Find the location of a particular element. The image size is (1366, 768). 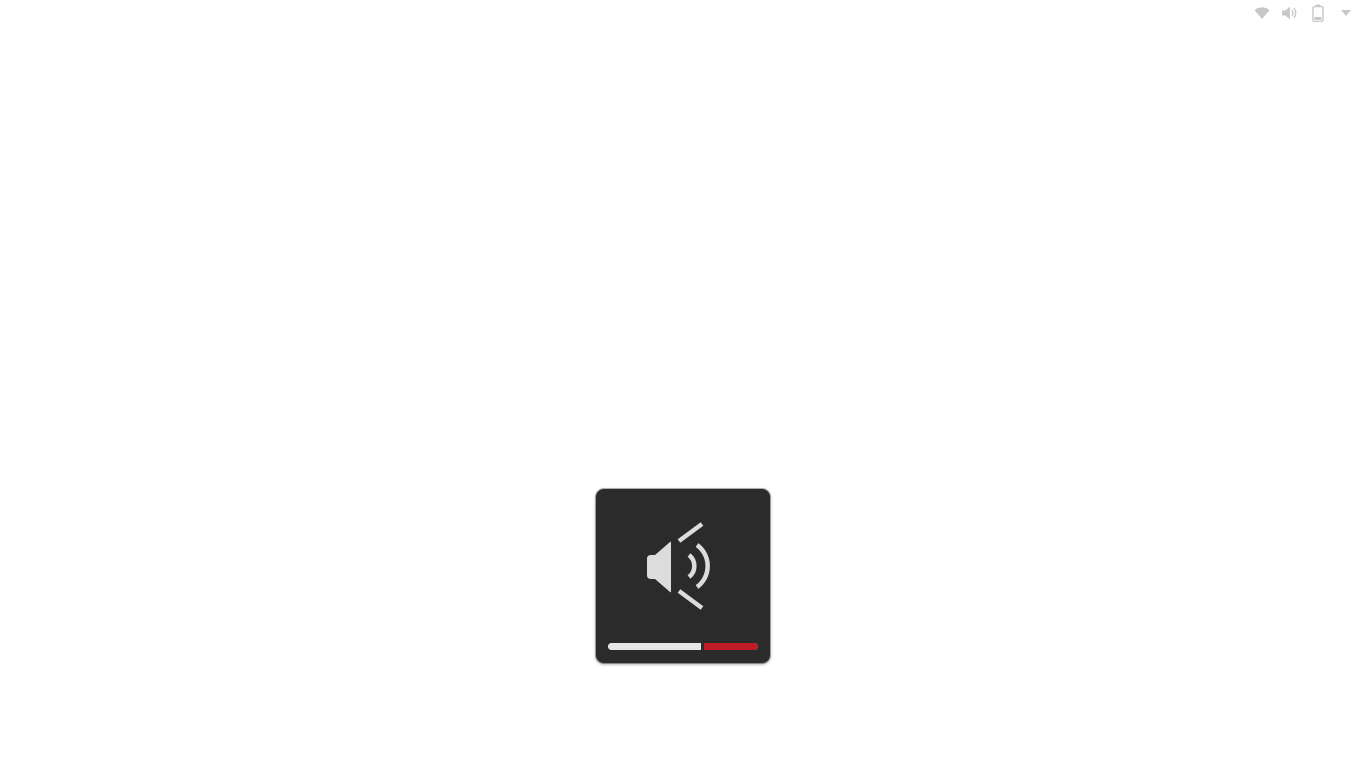

battery-indicator is located at coordinates (1318, 13).